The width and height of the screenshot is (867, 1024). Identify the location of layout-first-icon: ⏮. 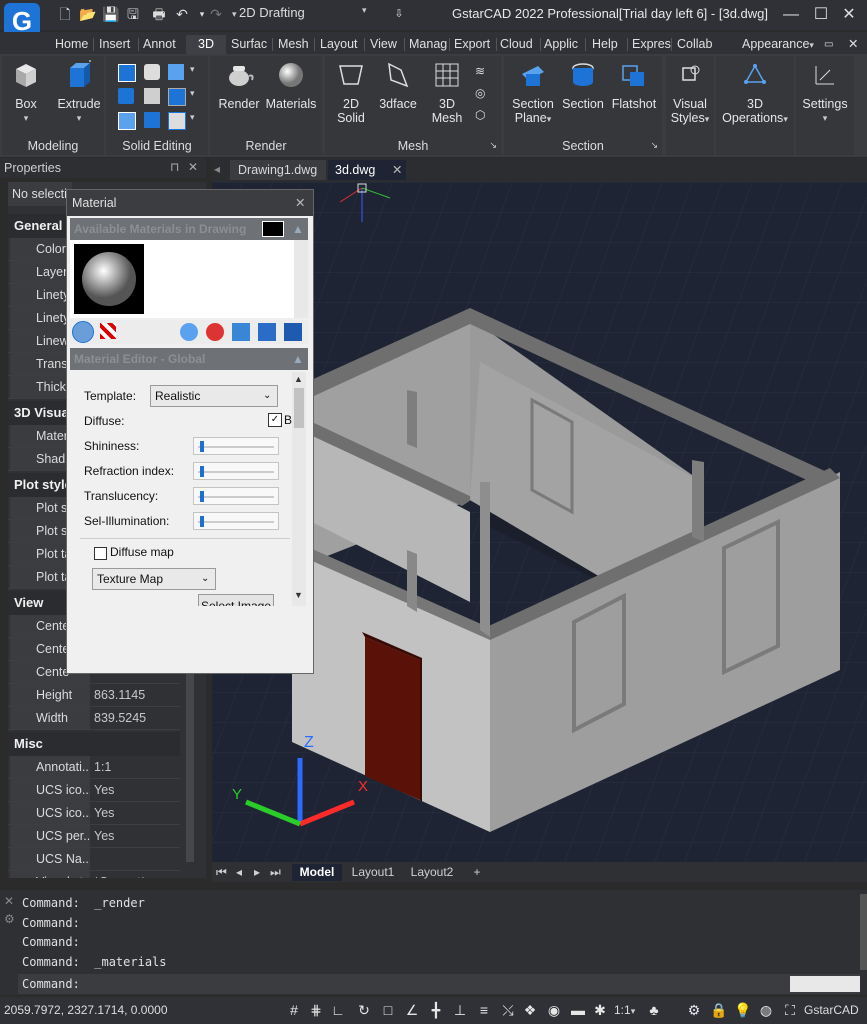
(221, 872).